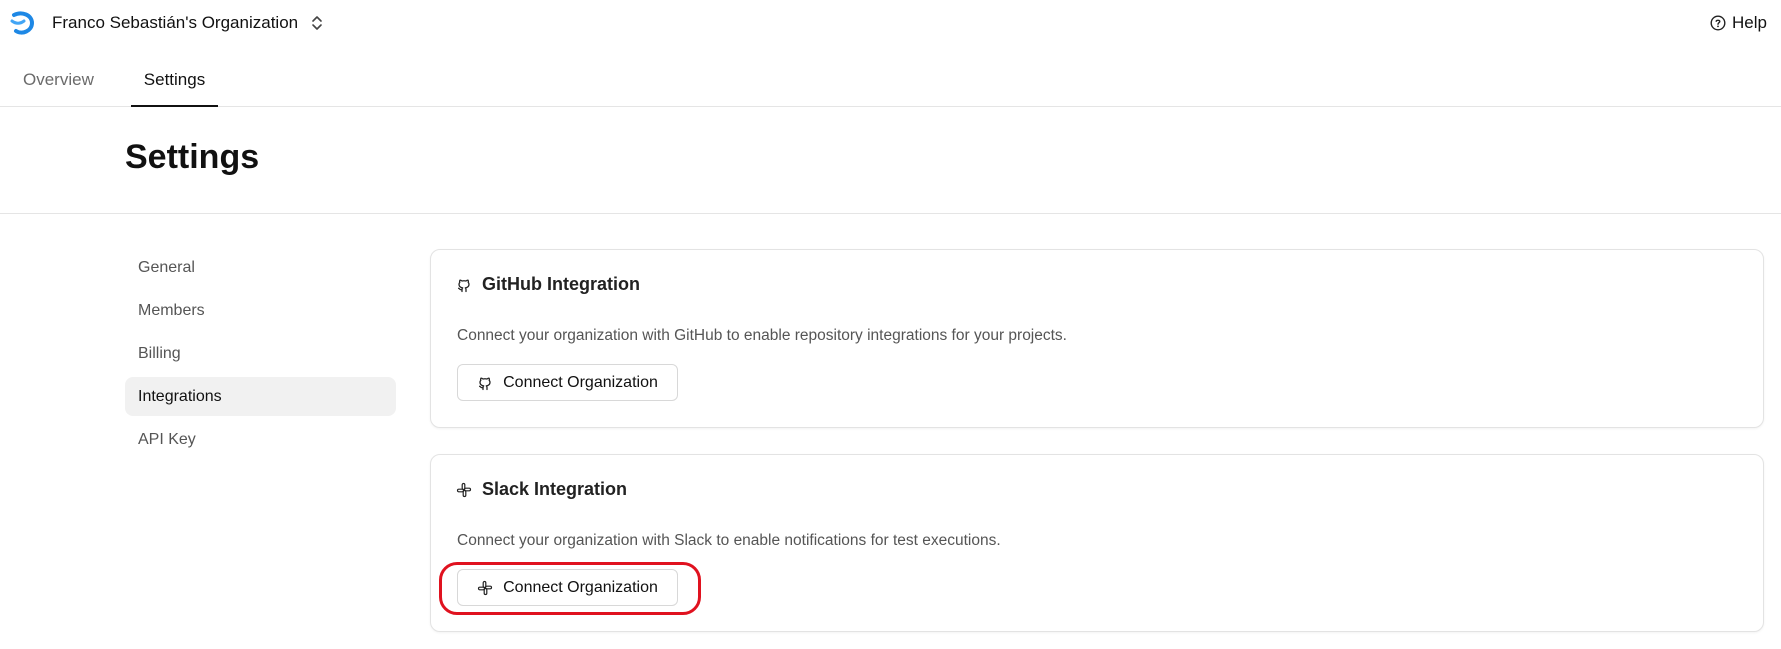 This screenshot has width=1781, height=649. I want to click on page-title: Settings, so click(192, 157).